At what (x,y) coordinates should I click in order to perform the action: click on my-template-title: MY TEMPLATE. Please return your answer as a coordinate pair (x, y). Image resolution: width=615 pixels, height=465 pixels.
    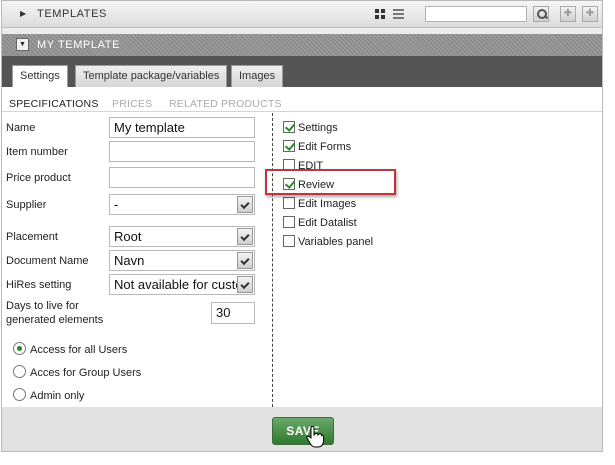
    Looking at the image, I should click on (79, 45).